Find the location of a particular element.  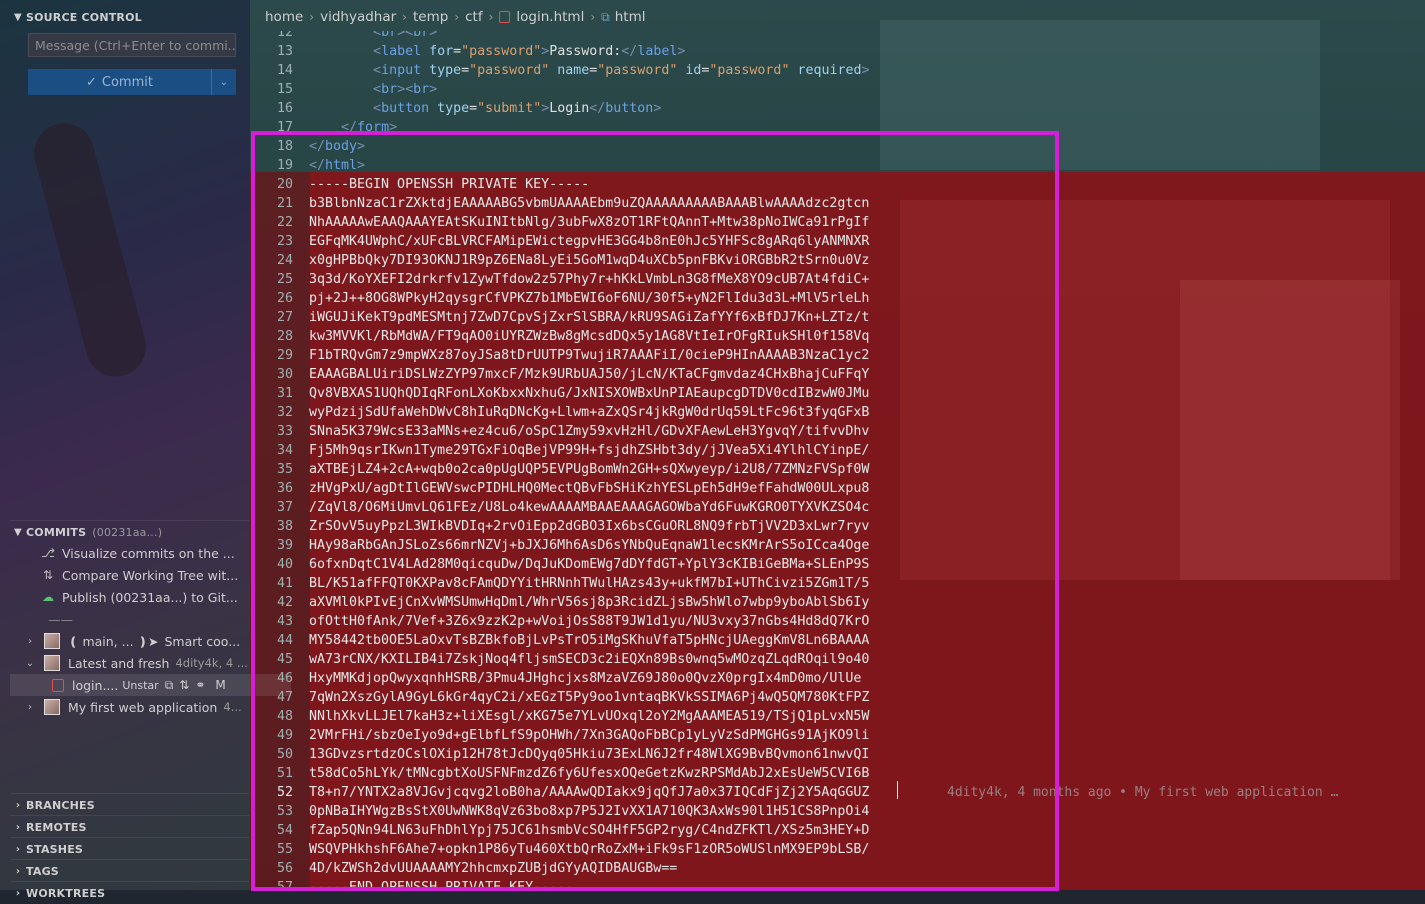

graph-icon: ⎇ is located at coordinates (48, 553).